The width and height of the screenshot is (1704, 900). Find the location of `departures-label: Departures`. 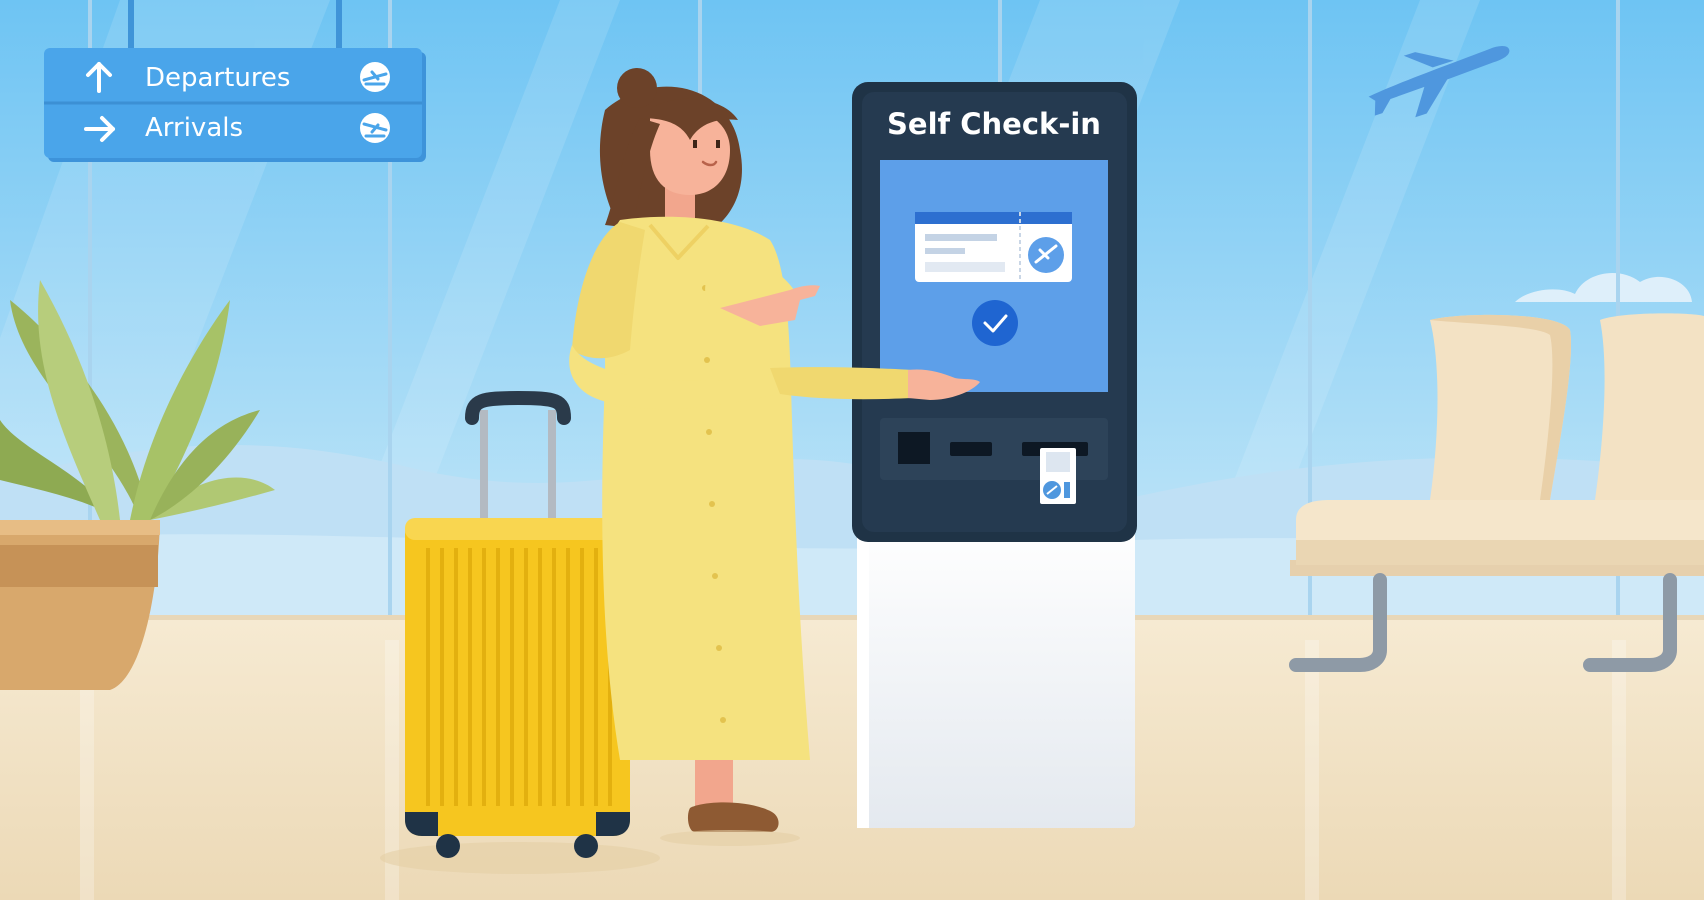

departures-label: Departures is located at coordinates (217, 78).